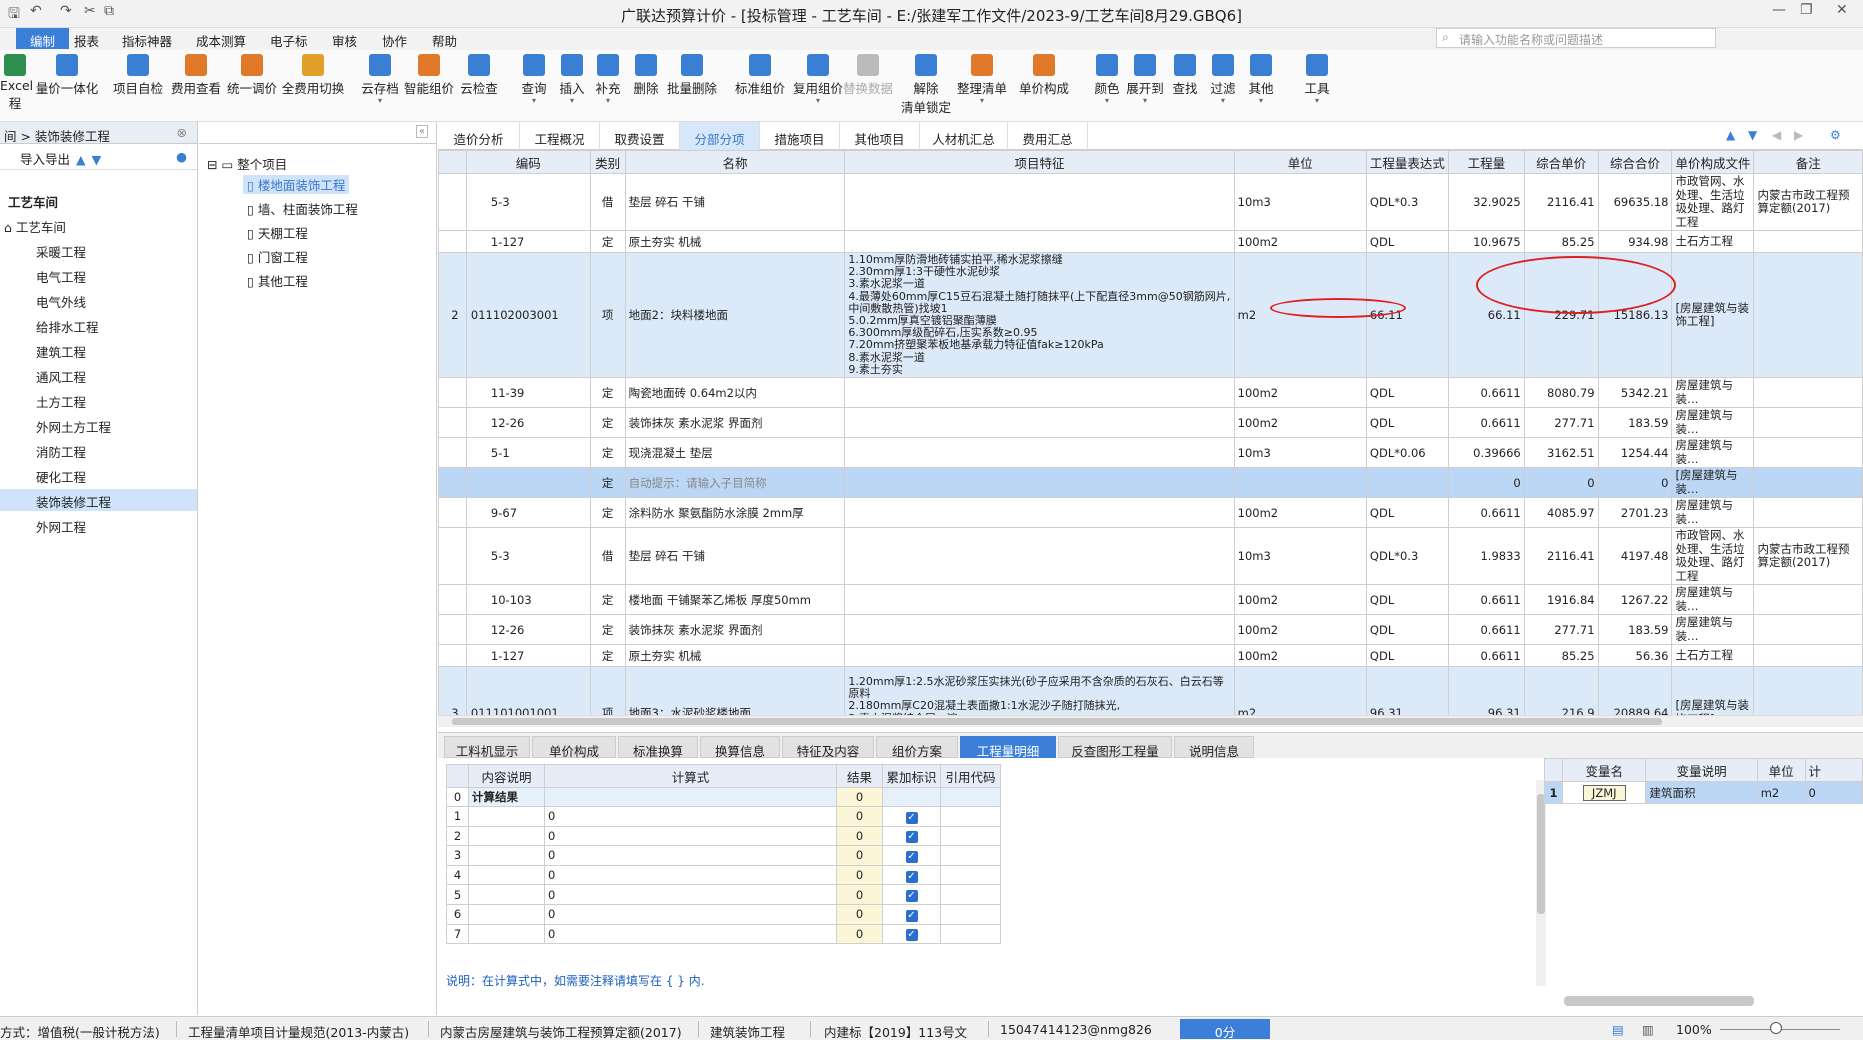 Image resolution: width=1863 pixels, height=1040 pixels. I want to click on tab-fee-summary: 费用汇总, so click(1048, 136).